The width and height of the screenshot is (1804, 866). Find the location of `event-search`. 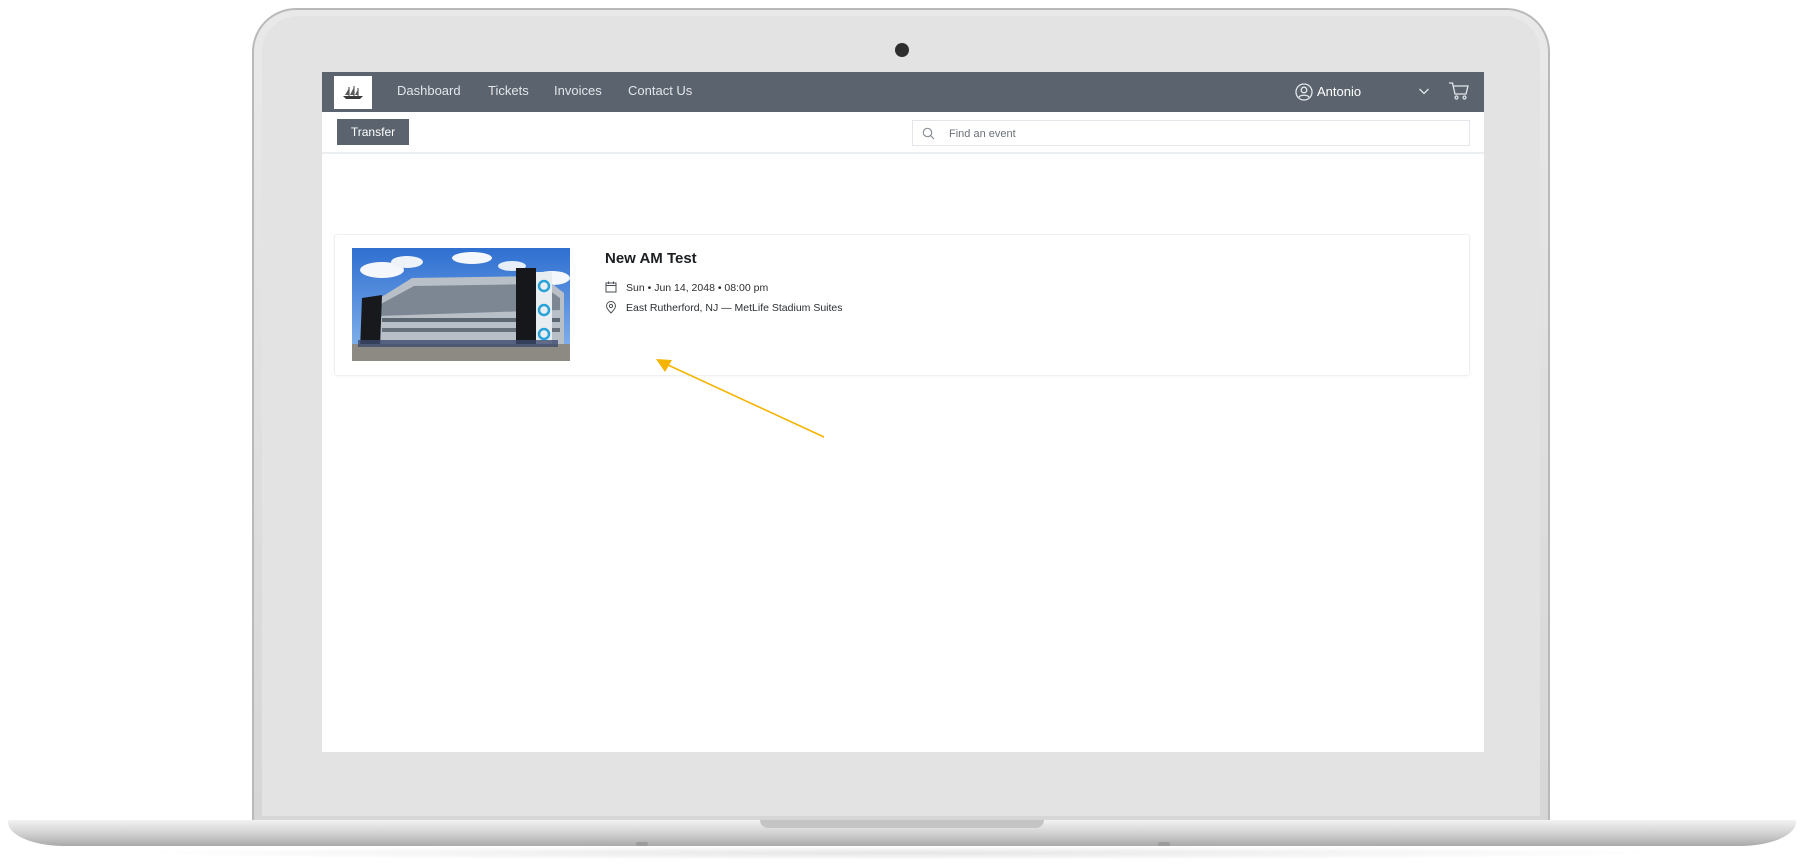

event-search is located at coordinates (1191, 133).